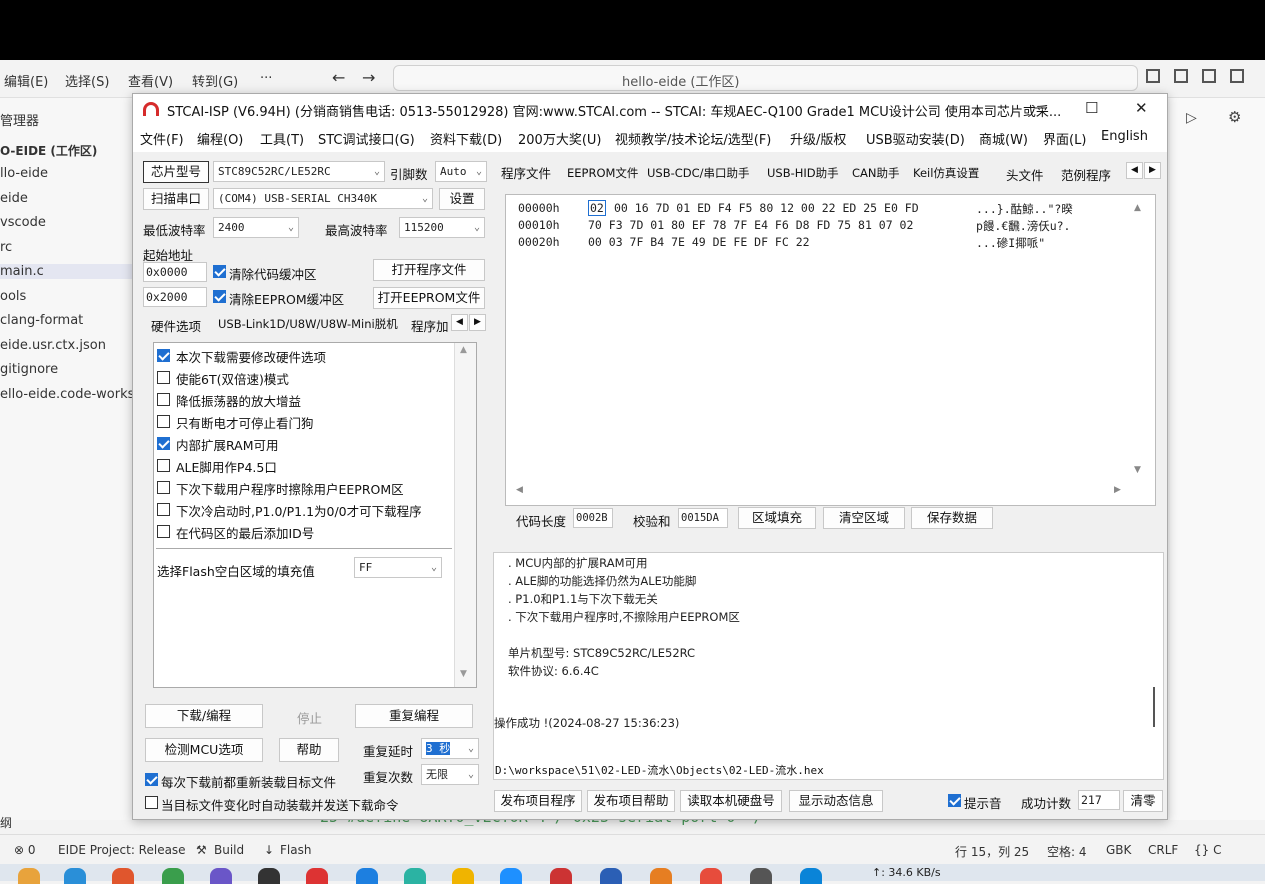 The width and height of the screenshot is (1265, 884). I want to click on scroll-right-icon: ▶, so click(1117, 490).